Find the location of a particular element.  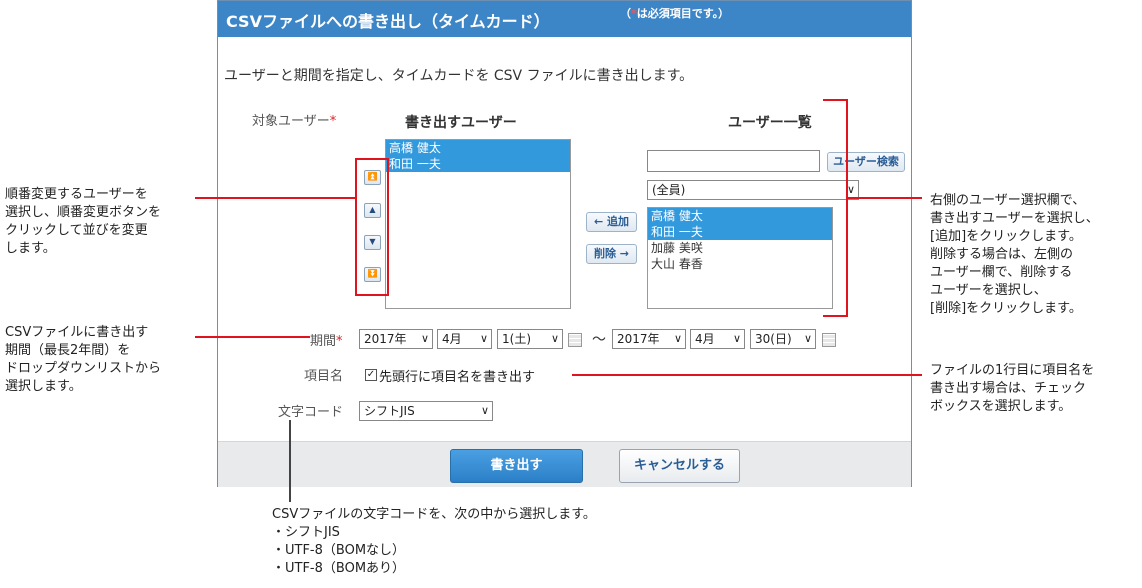

export-button: 書き出す is located at coordinates (516, 466).